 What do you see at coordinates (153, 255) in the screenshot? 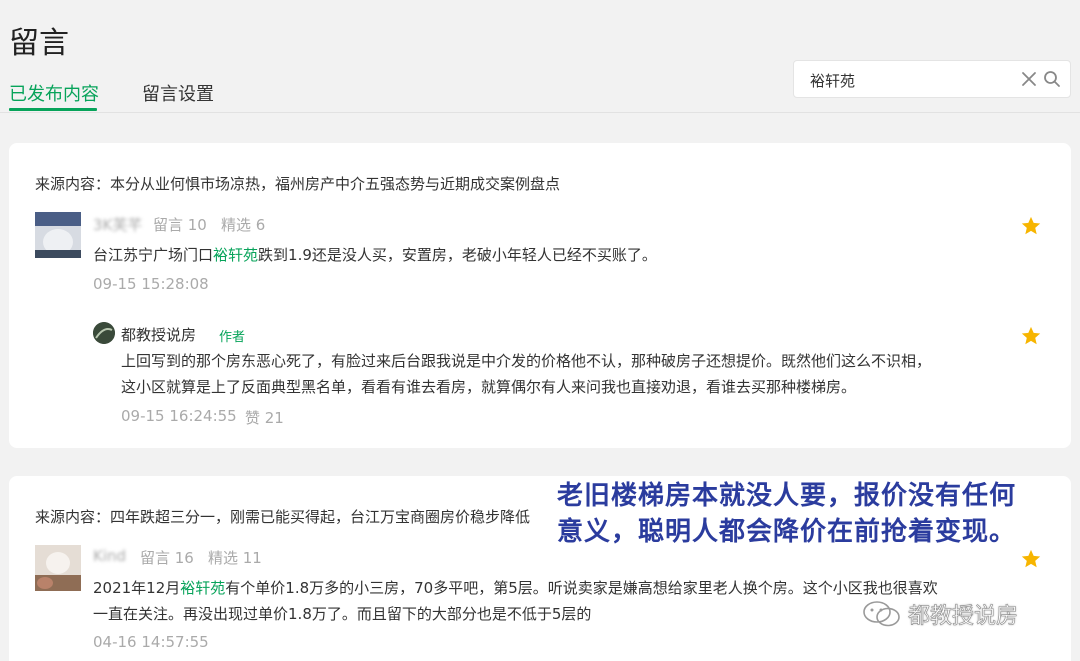
I see `comment-text-part: 台江苏宁广场门口` at bounding box center [153, 255].